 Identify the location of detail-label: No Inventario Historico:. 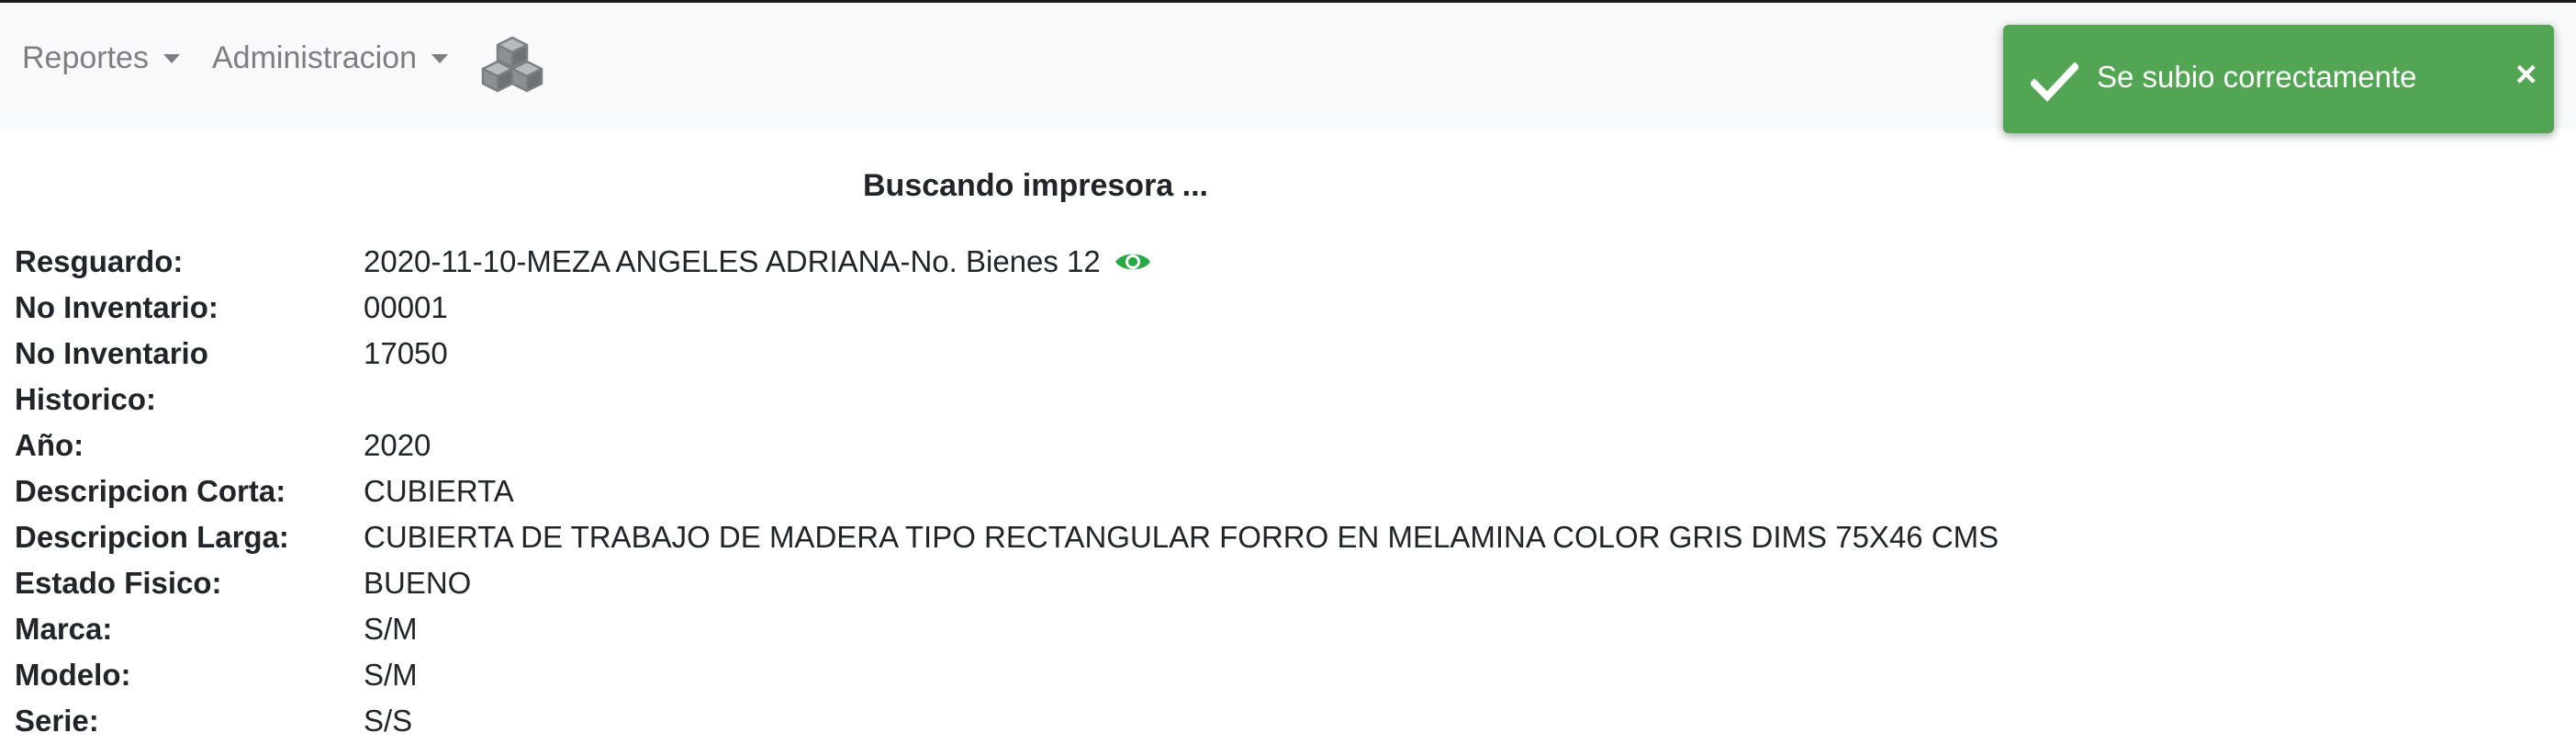
(189, 377).